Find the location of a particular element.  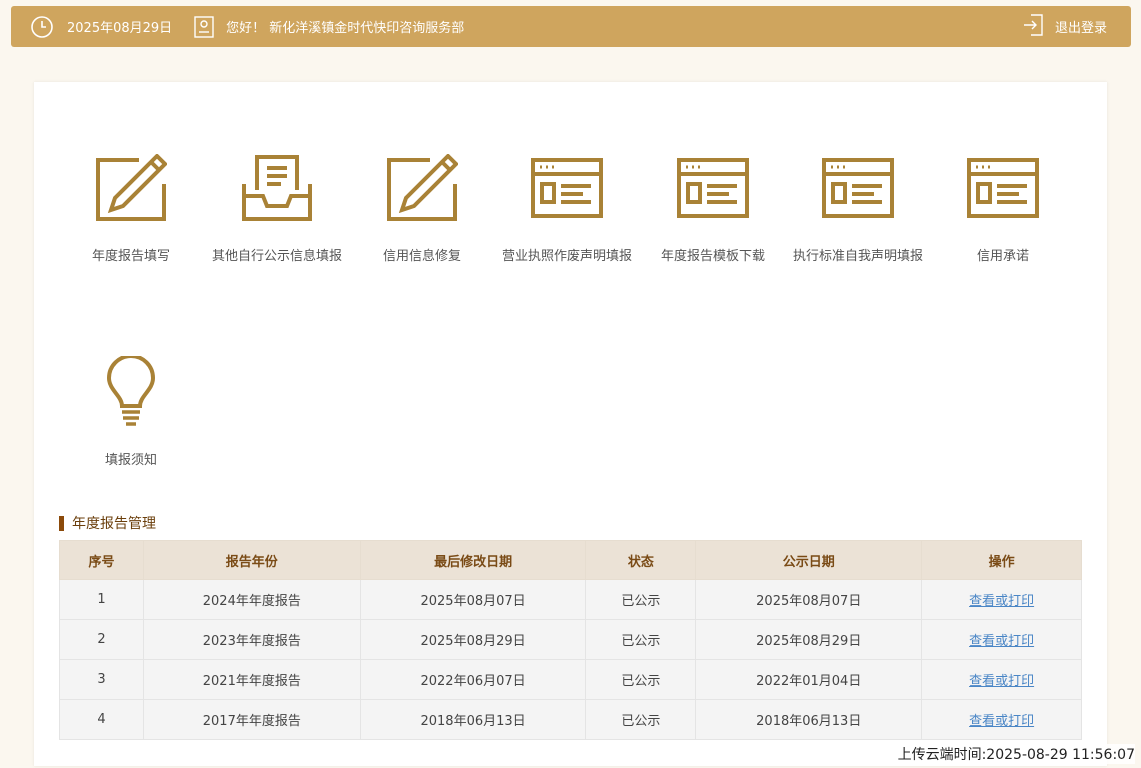

user-badge-icon is located at coordinates (204, 26).